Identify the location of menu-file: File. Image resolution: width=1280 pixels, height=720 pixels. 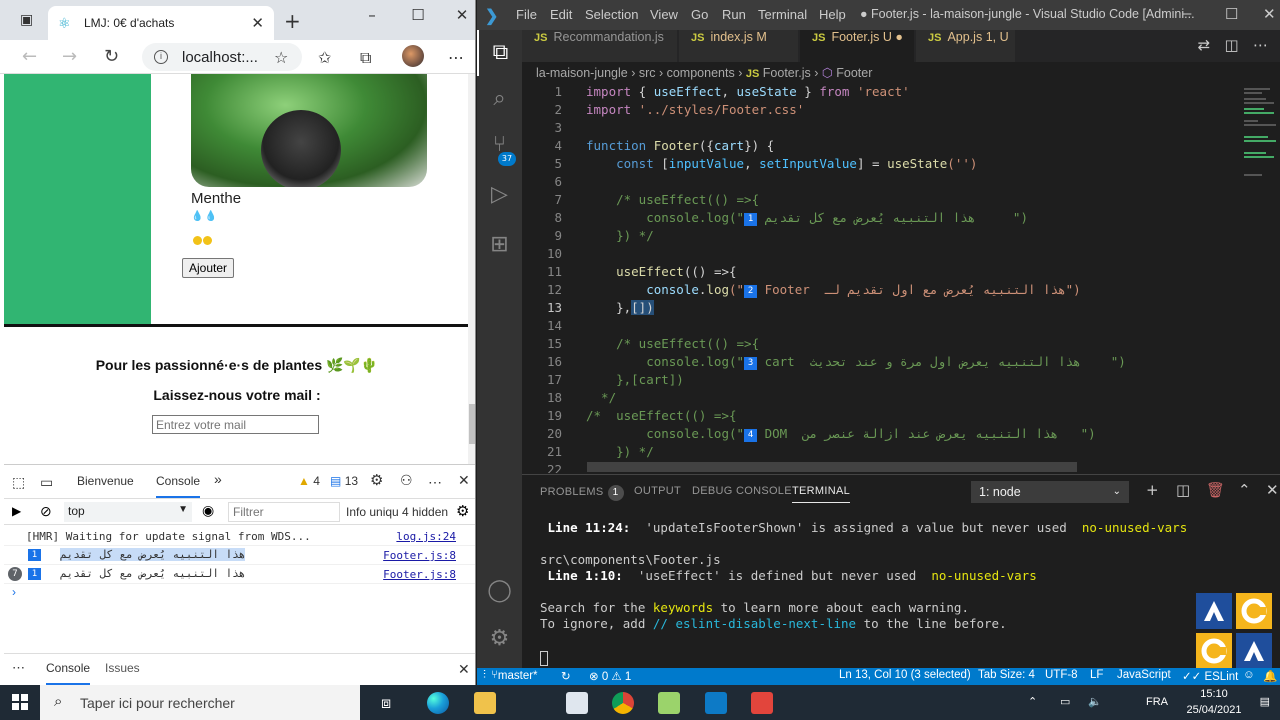
(526, 14).